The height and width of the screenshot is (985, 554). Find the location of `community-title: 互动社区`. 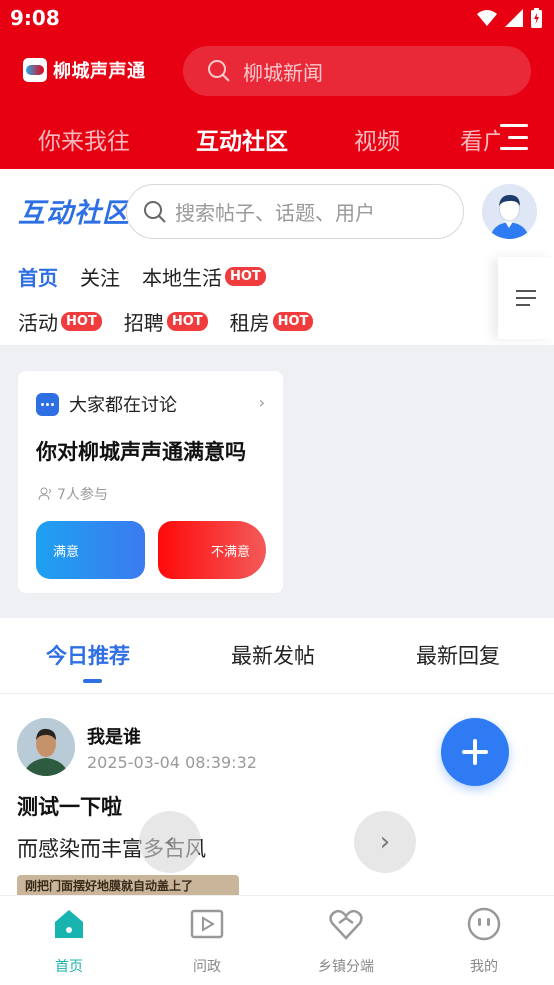

community-title: 互动社区 is located at coordinates (74, 213).